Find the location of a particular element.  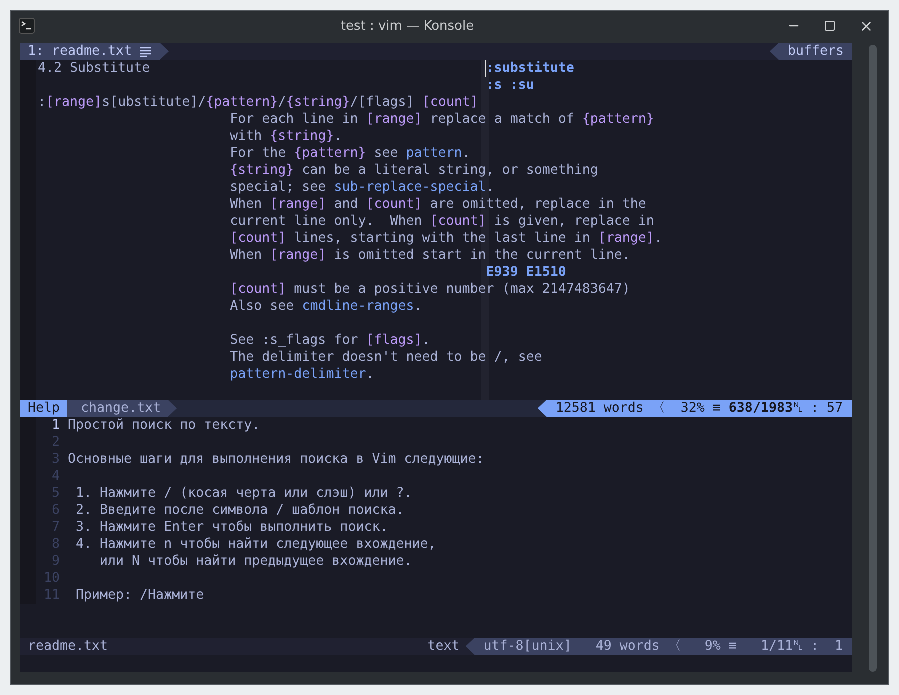

editor-line: Пример: /Нажмите is located at coordinates (139, 595).